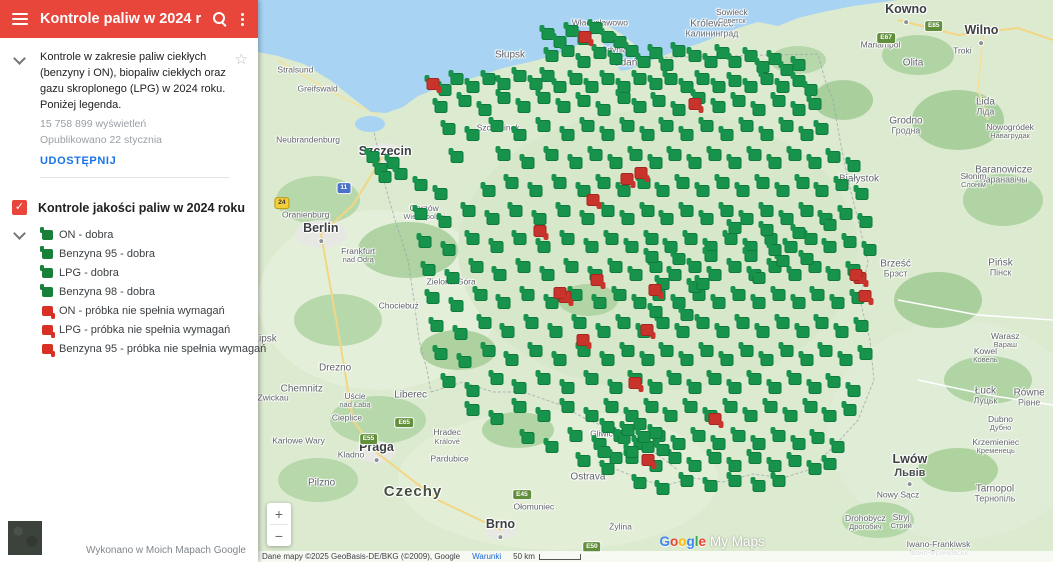 The width and height of the screenshot is (1053, 562). Describe the element at coordinates (486, 556) in the screenshot. I see `terms-link: Warunki` at that location.